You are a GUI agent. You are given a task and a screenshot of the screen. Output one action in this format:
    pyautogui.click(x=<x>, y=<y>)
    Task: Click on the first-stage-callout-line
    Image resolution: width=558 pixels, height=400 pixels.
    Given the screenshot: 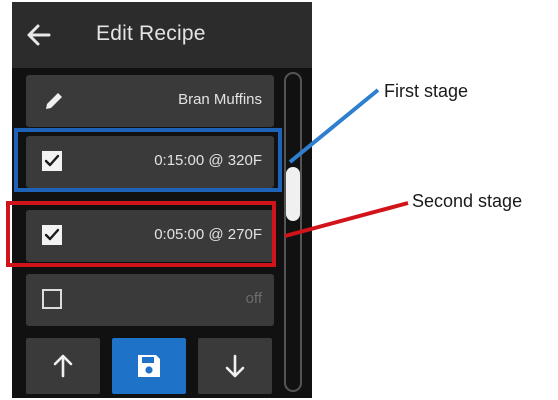 What is the action you would take?
    pyautogui.click(x=334, y=126)
    